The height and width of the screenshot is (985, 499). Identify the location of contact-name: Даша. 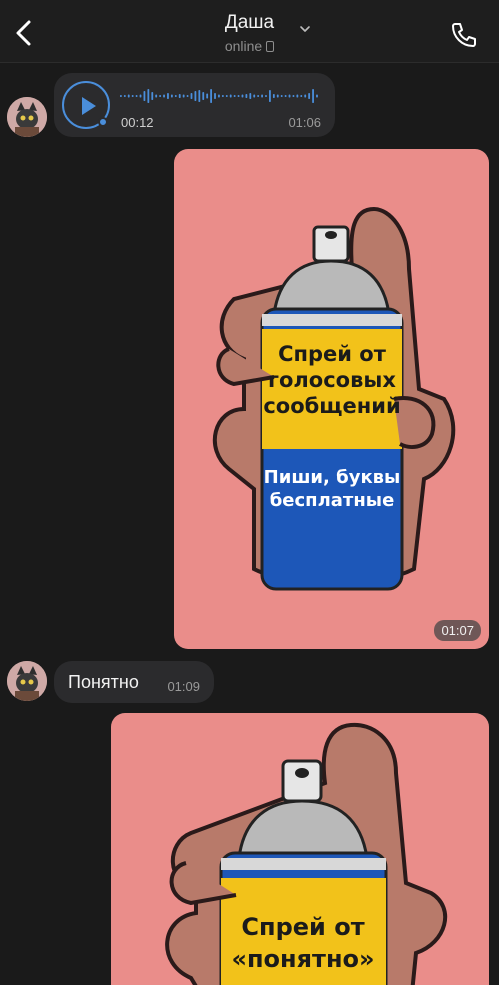
(249, 22).